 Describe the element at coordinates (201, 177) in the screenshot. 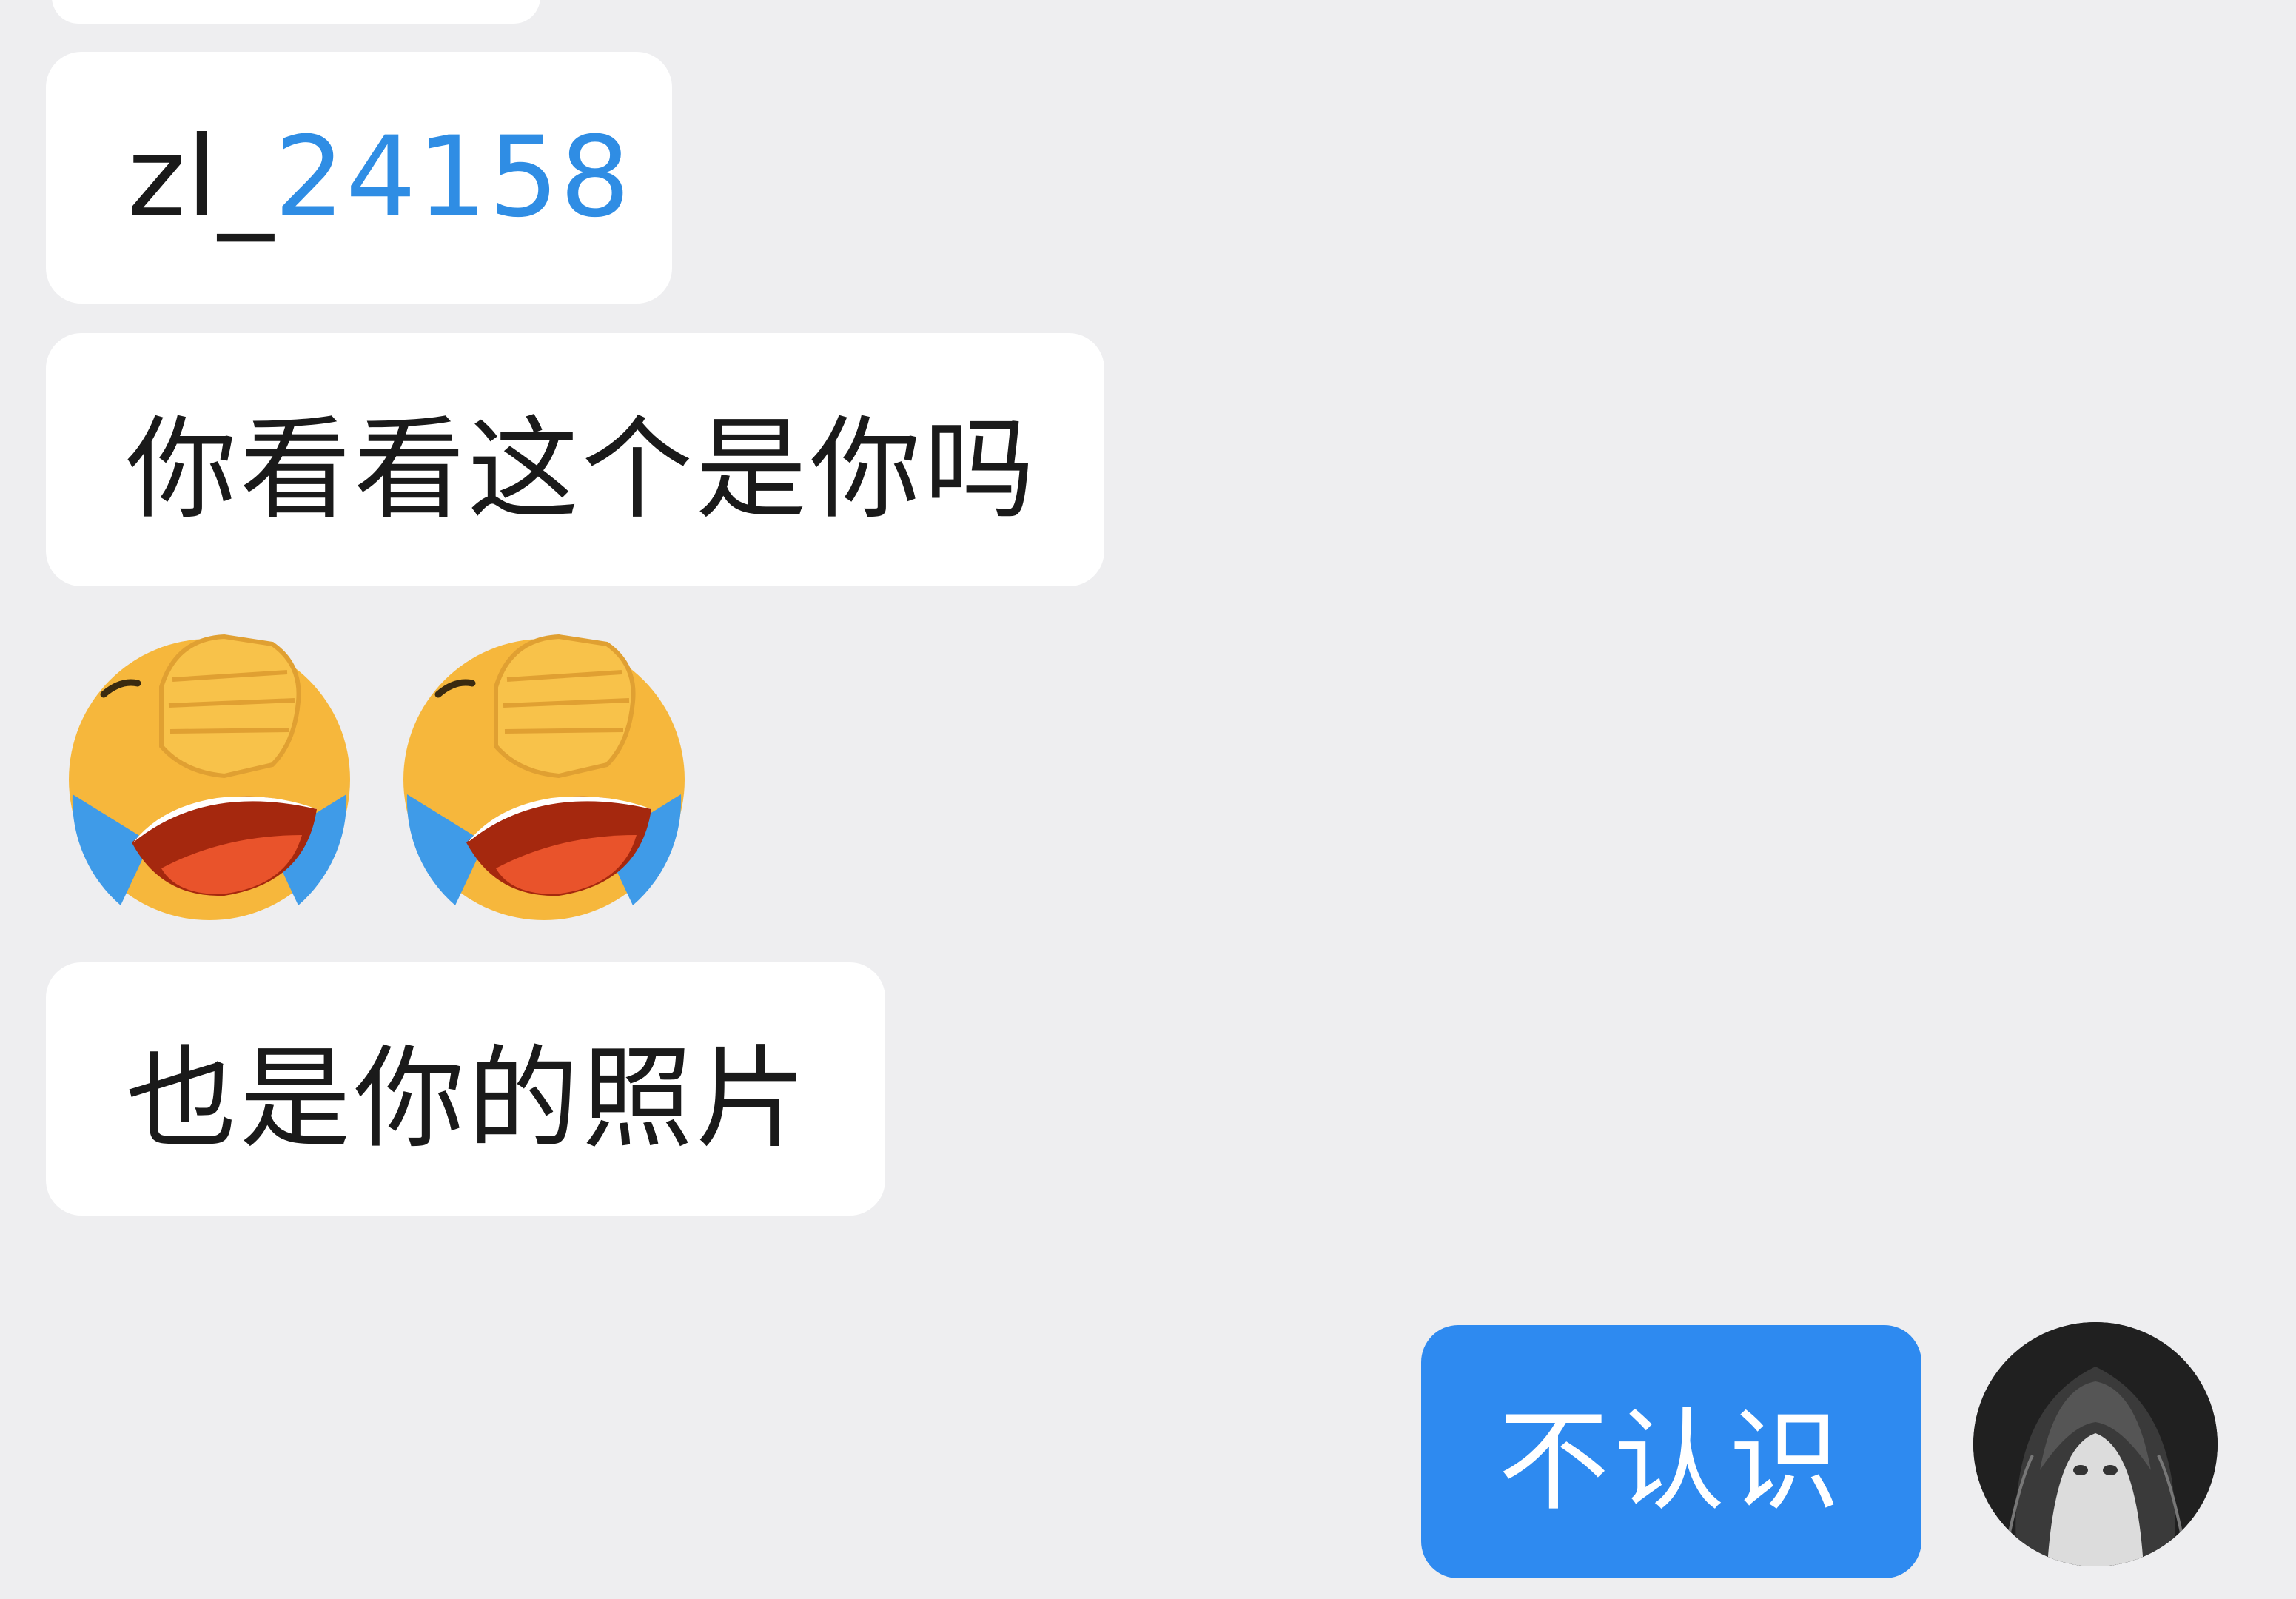

I see `message-text: zl_` at that location.